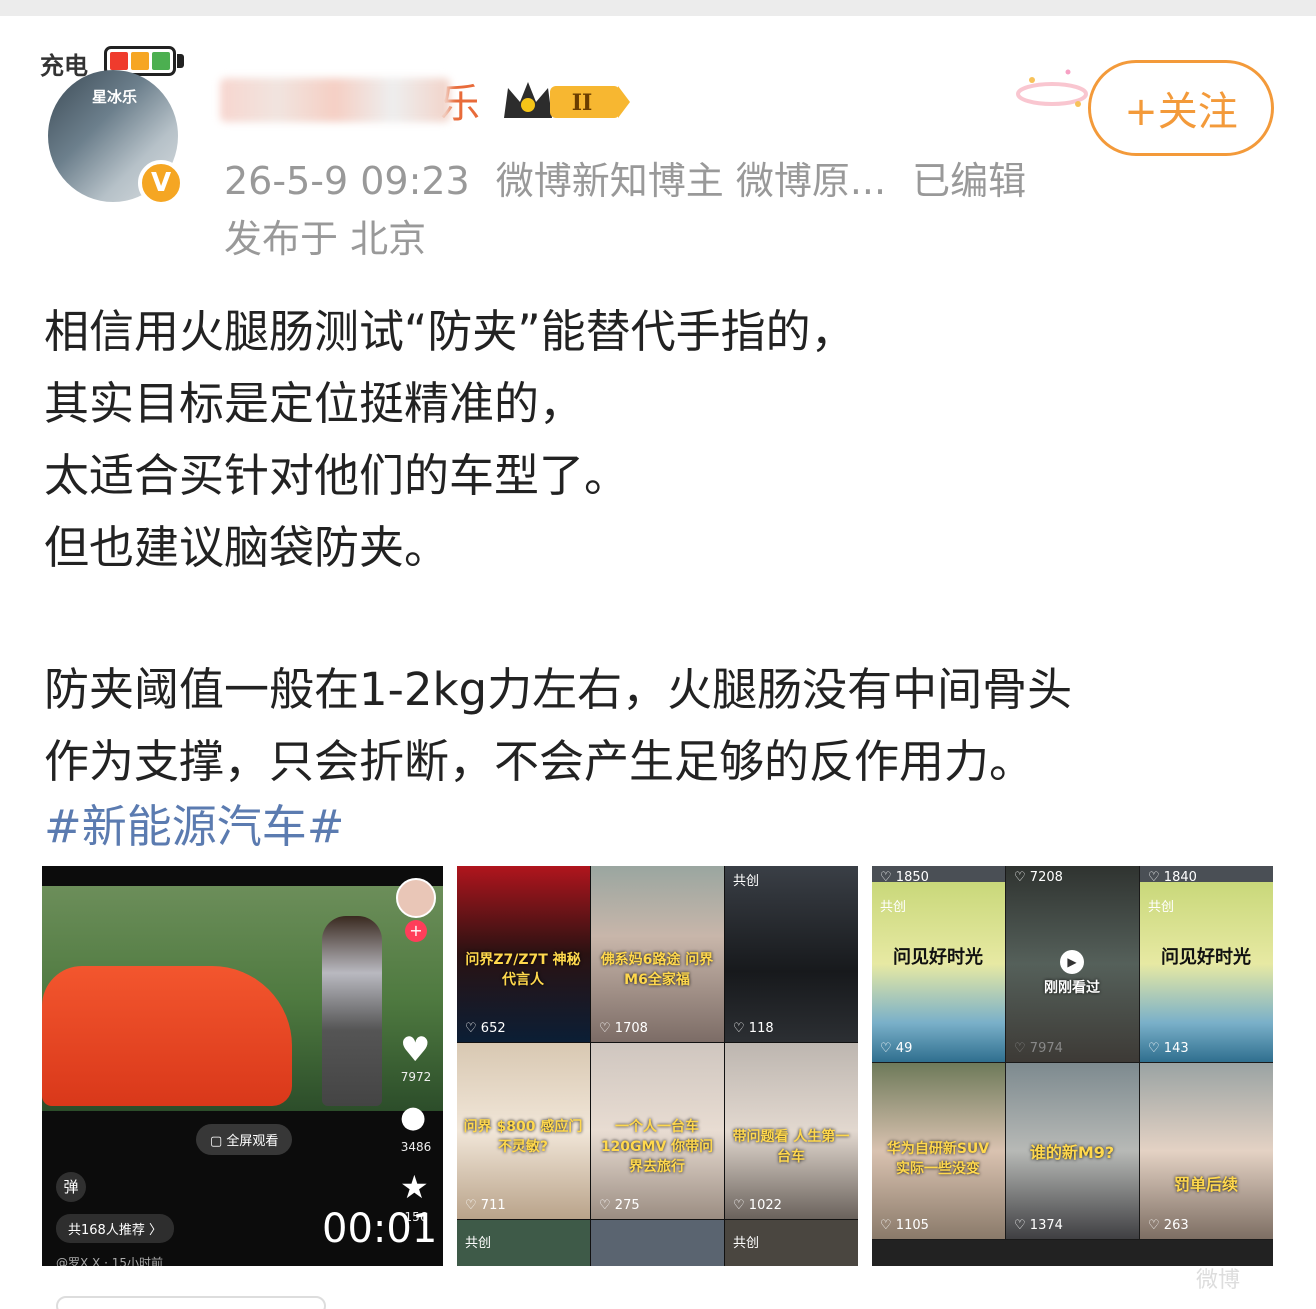  Describe the element at coordinates (1172, 877) in the screenshot. I see `tile-views: ♡ 1840` at that location.